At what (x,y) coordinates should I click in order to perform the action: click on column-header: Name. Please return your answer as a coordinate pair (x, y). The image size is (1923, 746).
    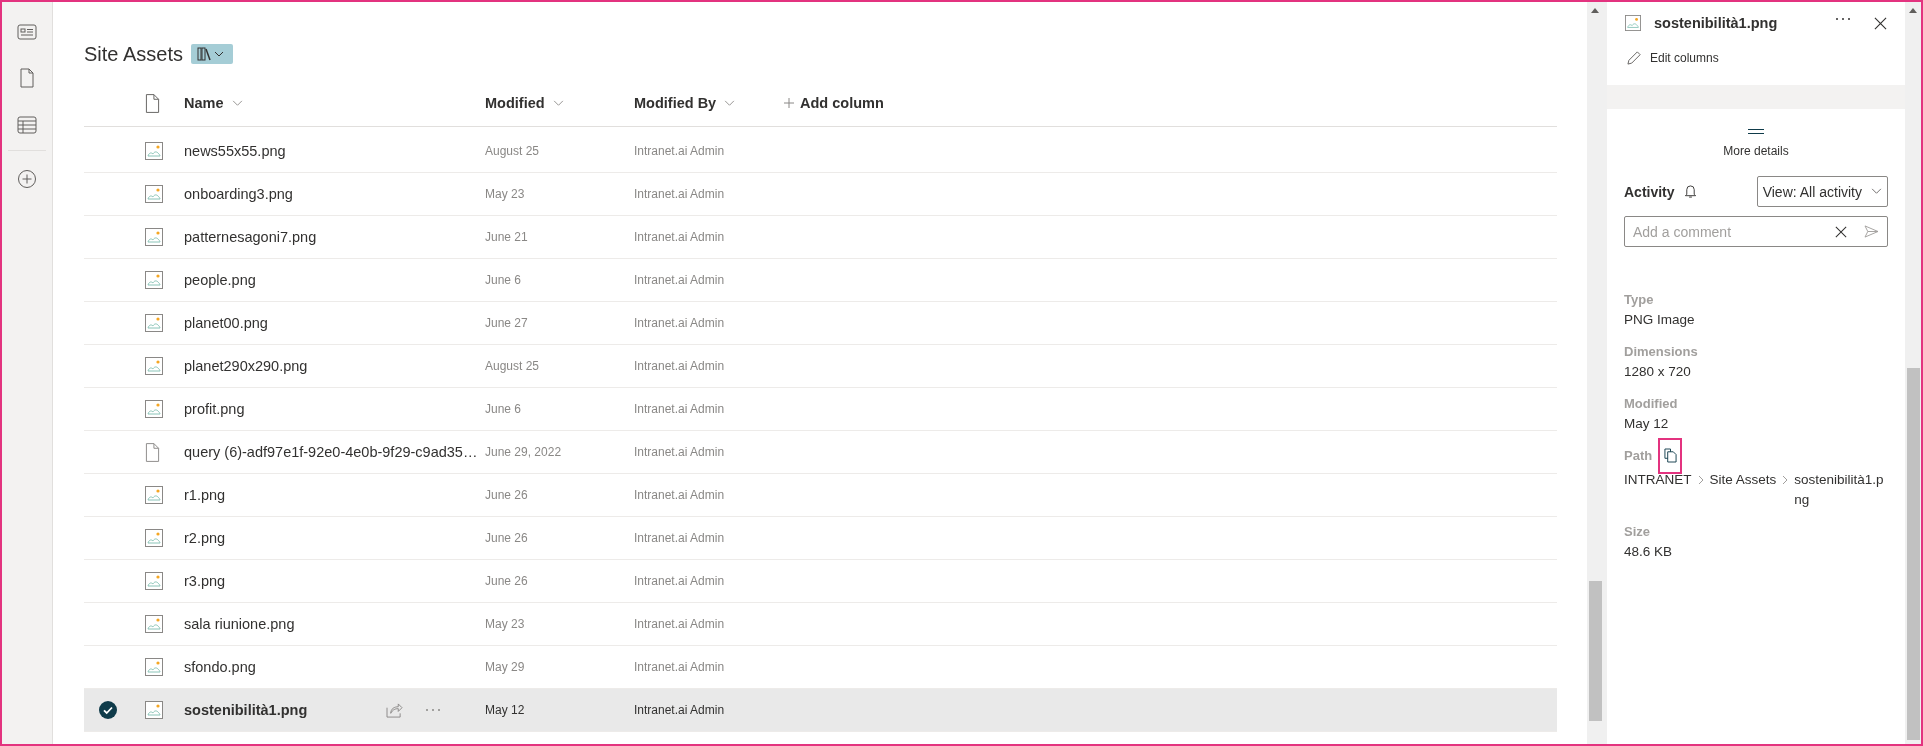
    Looking at the image, I should click on (213, 103).